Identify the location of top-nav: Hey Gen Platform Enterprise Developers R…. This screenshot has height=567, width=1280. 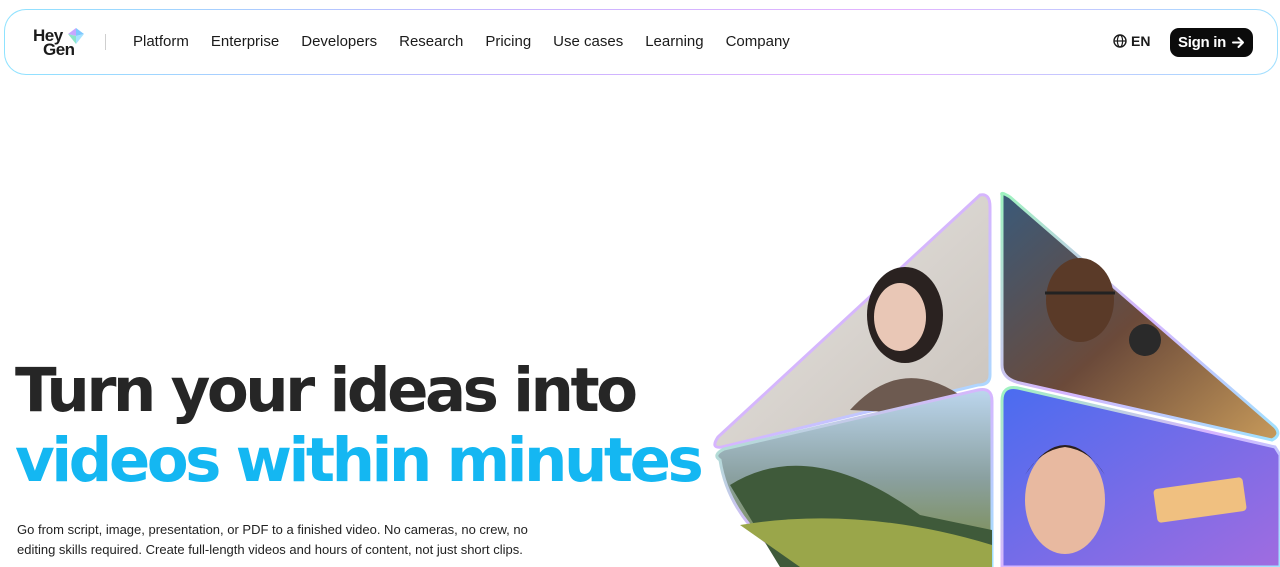
(641, 42).